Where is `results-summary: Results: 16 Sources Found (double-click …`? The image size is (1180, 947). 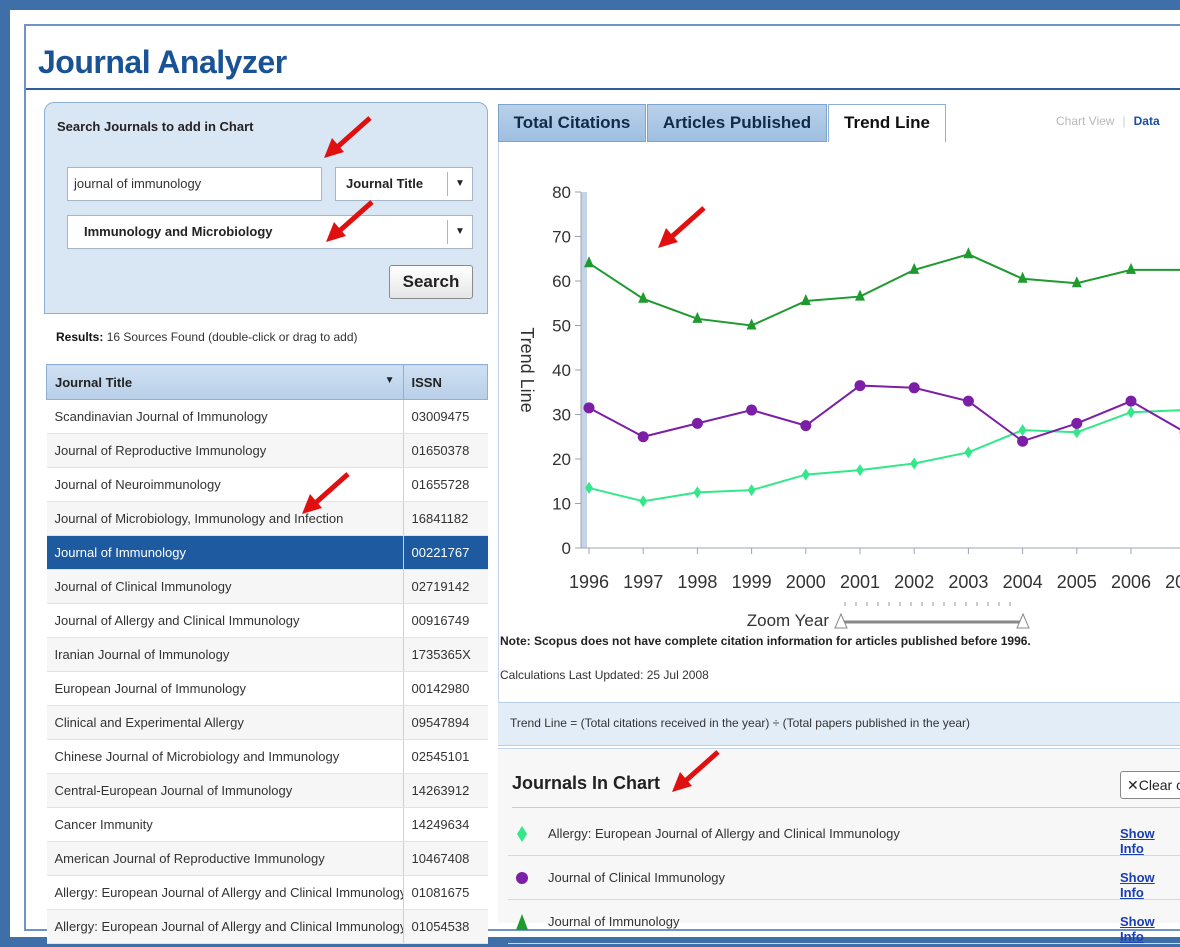 results-summary: Results: 16 Sources Found (double-click … is located at coordinates (207, 337).